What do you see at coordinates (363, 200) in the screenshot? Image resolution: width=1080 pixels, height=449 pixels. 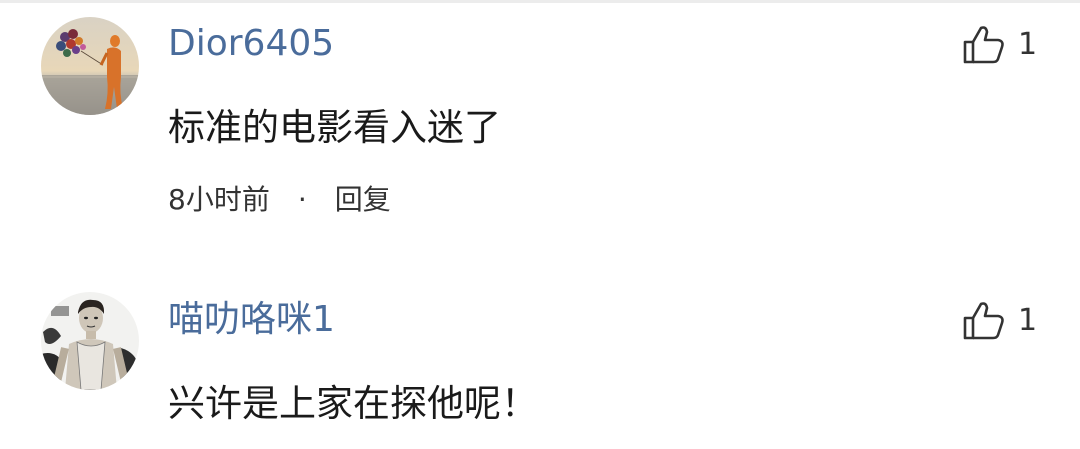 I see `reply-button: 回复` at bounding box center [363, 200].